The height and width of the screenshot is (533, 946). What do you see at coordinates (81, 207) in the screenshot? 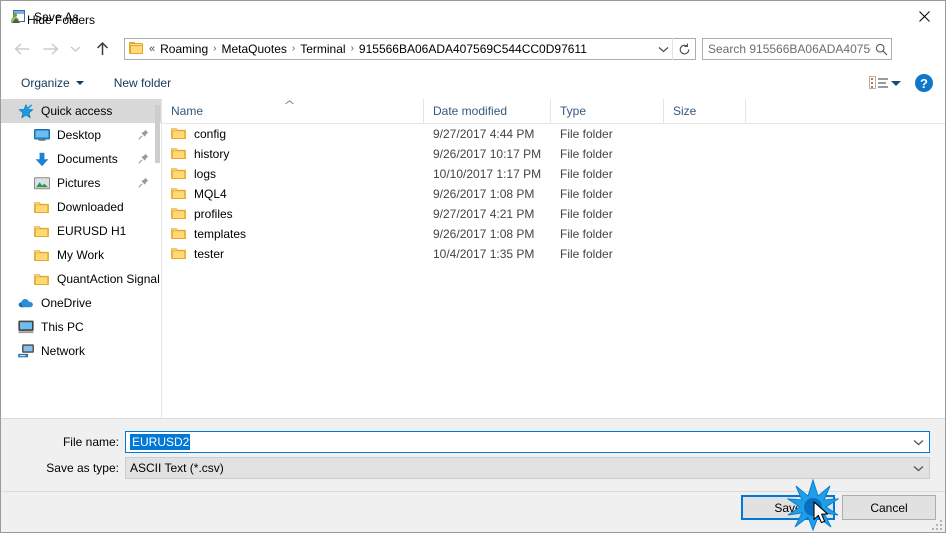
I see `sidebar-item-downloaded: Downloaded` at bounding box center [81, 207].